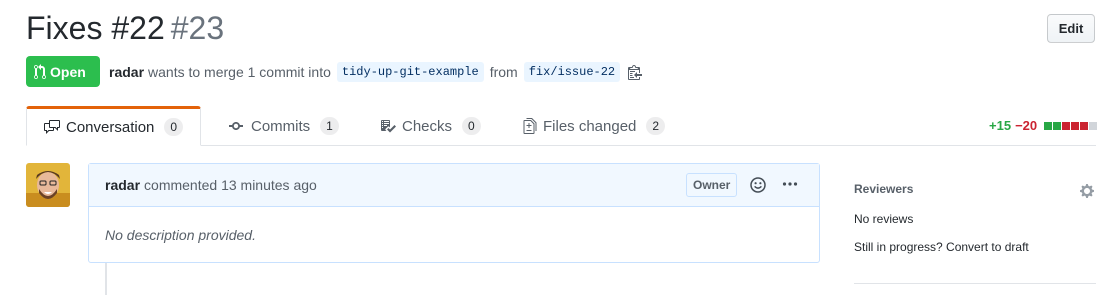 The width and height of the screenshot is (1112, 295). I want to click on file-diff-icon, so click(530, 126).